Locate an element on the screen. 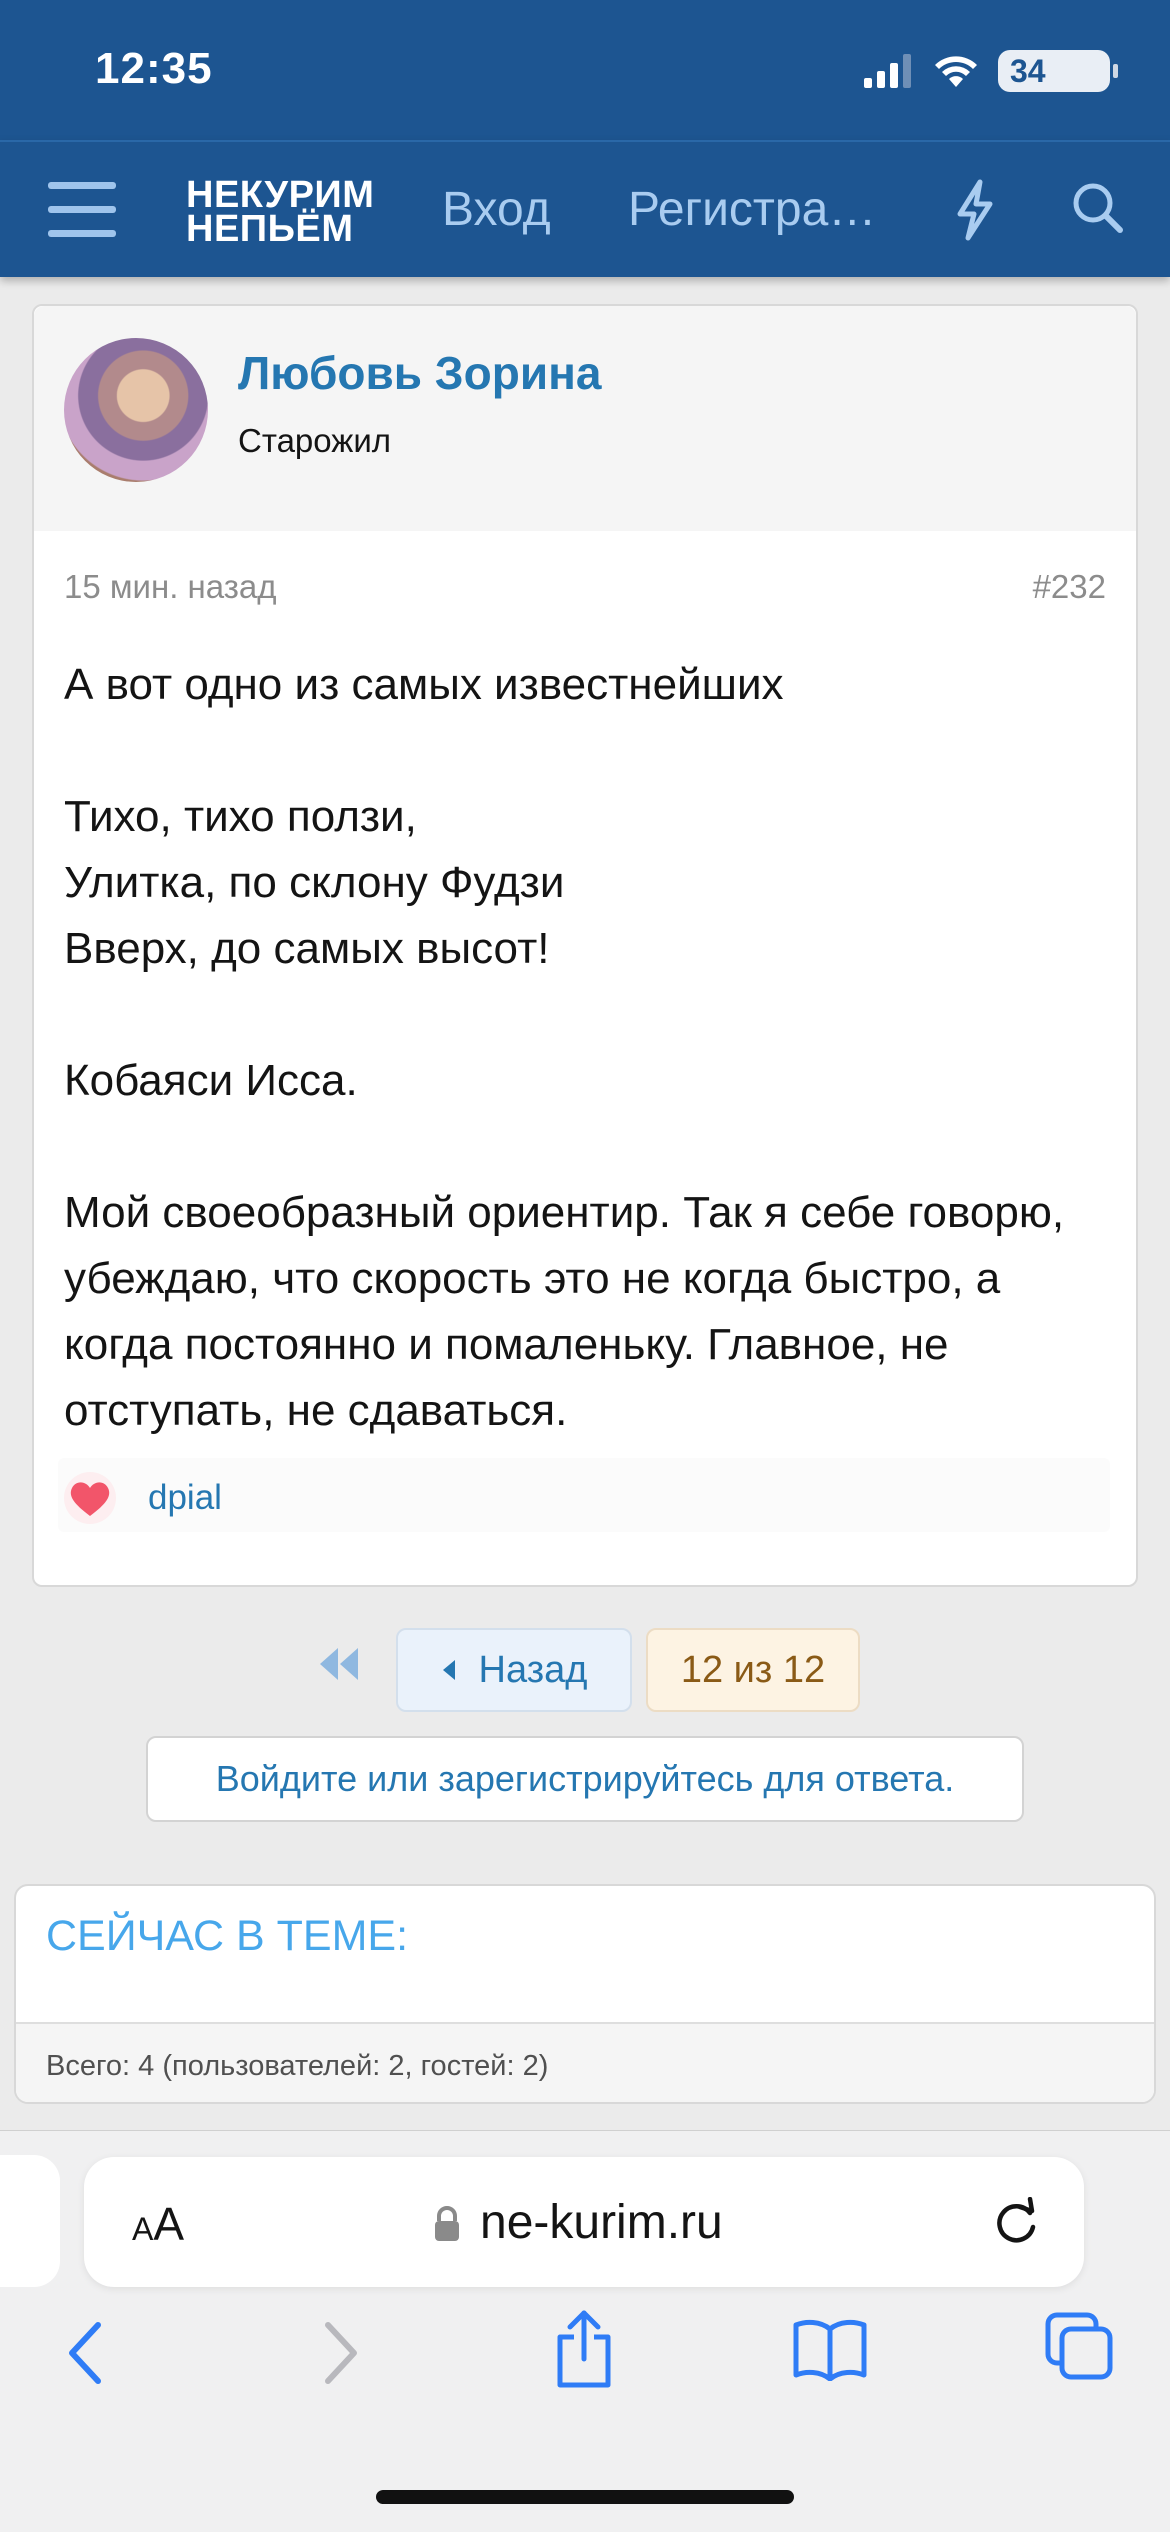 The height and width of the screenshot is (2532, 1170). heart-icon is located at coordinates (90, 1498).